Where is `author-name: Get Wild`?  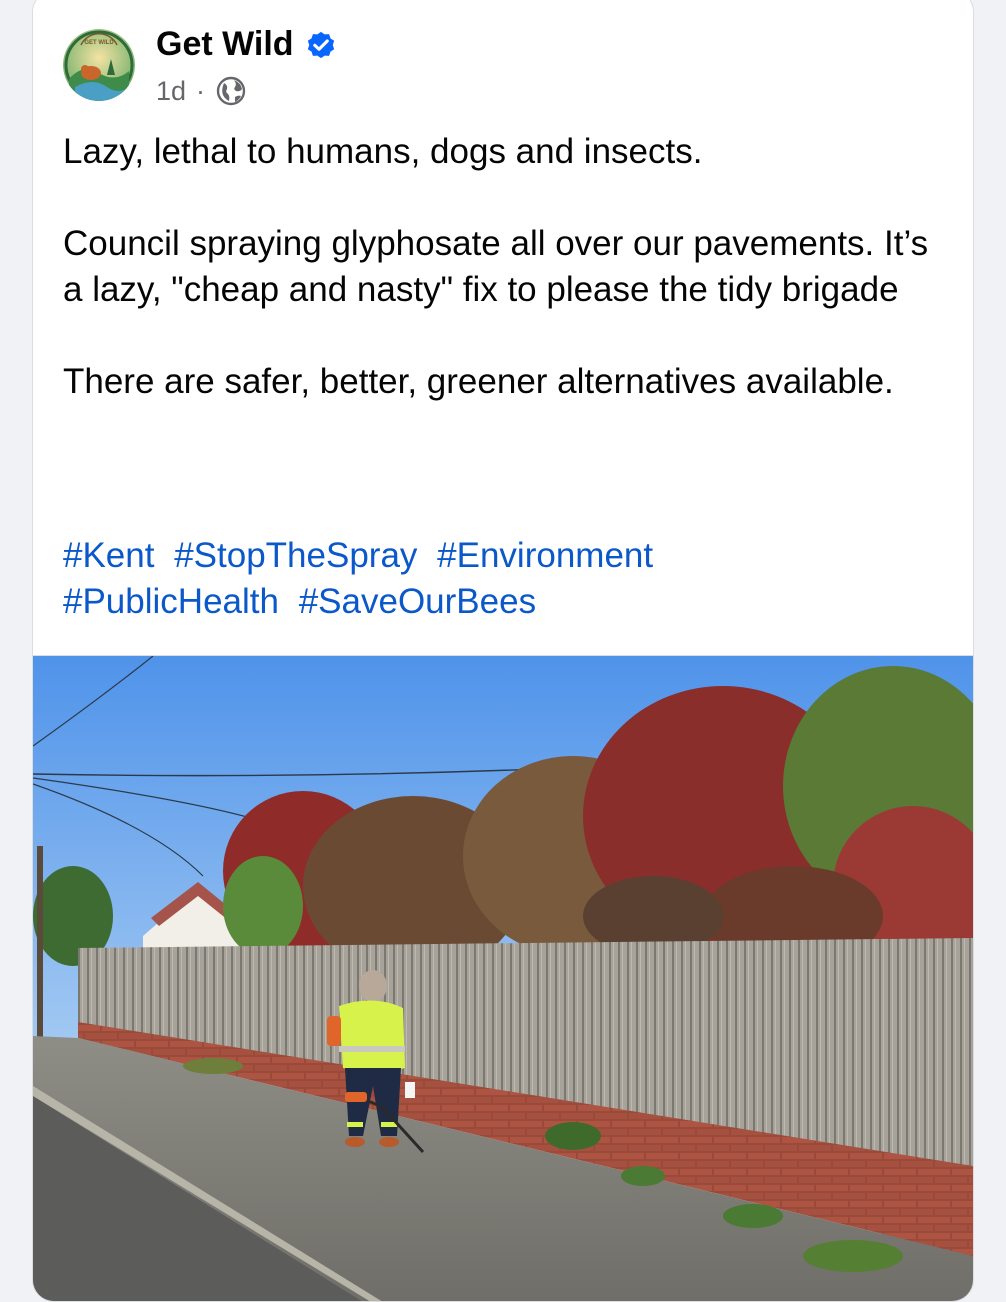 author-name: Get Wild is located at coordinates (225, 44).